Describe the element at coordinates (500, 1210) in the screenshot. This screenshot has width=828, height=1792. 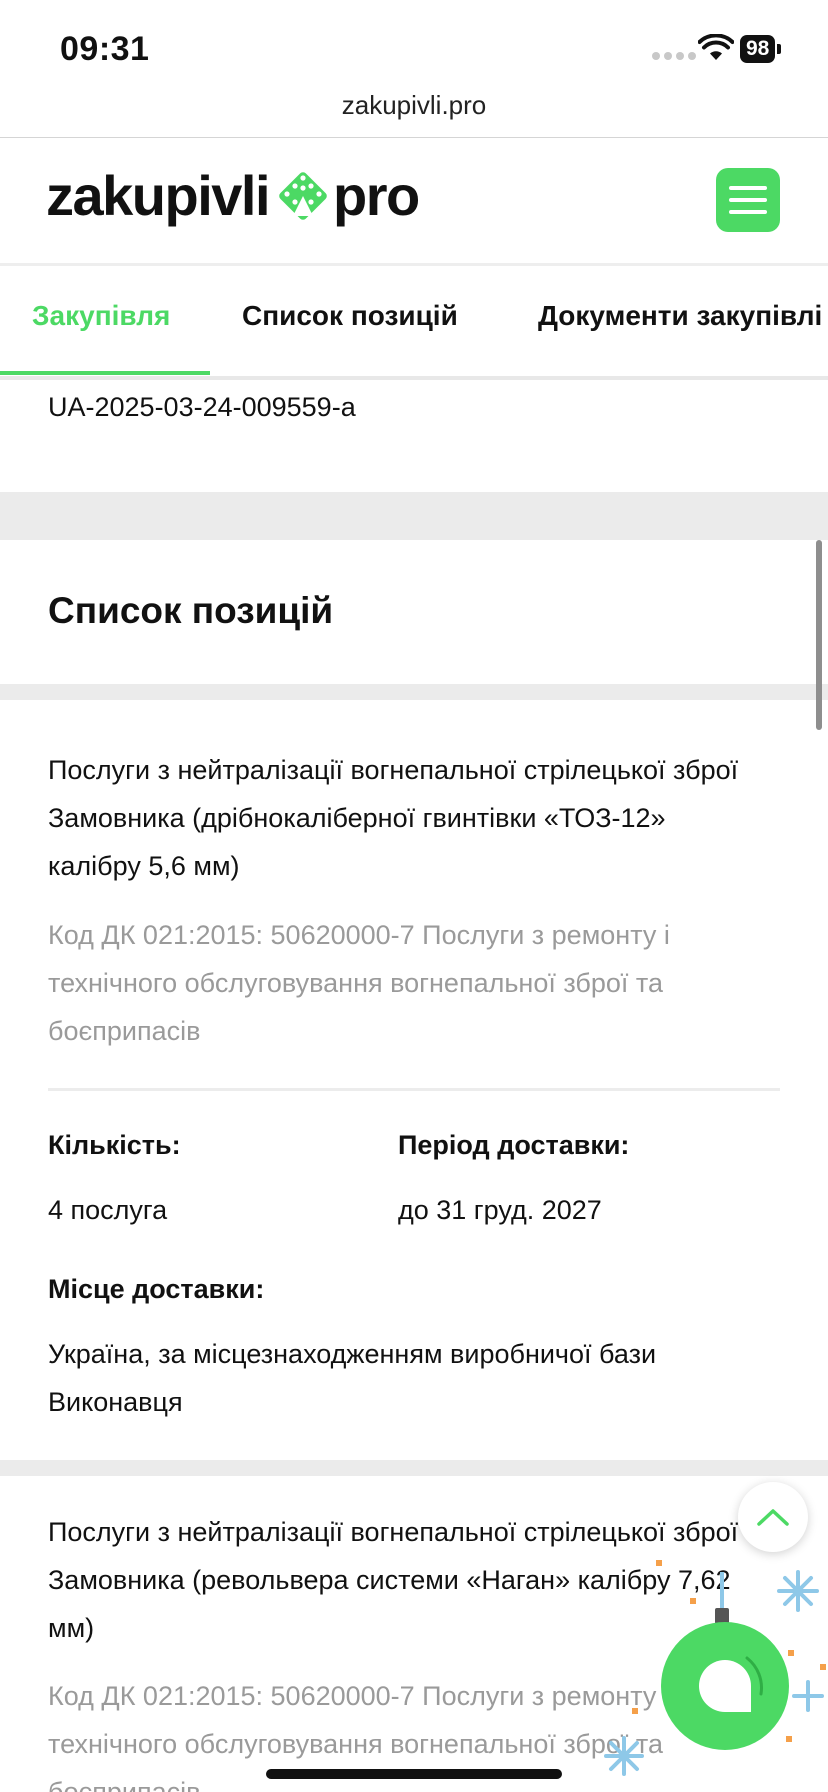
I see `delivery-period-value: до 31 груд. 2027` at that location.